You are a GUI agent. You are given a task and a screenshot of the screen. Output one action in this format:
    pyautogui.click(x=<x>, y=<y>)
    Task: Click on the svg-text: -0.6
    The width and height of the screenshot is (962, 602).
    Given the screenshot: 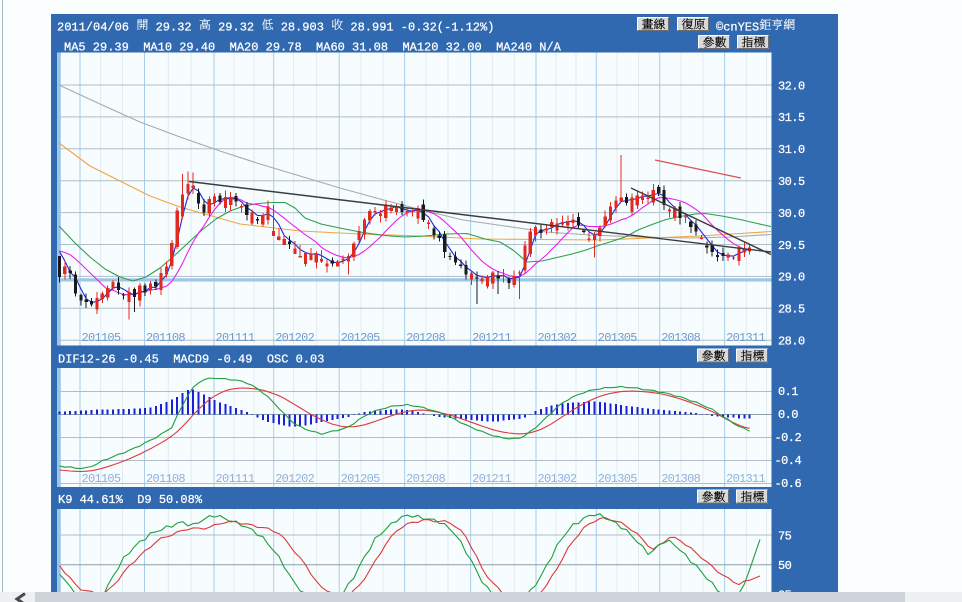 What is the action you would take?
    pyautogui.click(x=788, y=484)
    